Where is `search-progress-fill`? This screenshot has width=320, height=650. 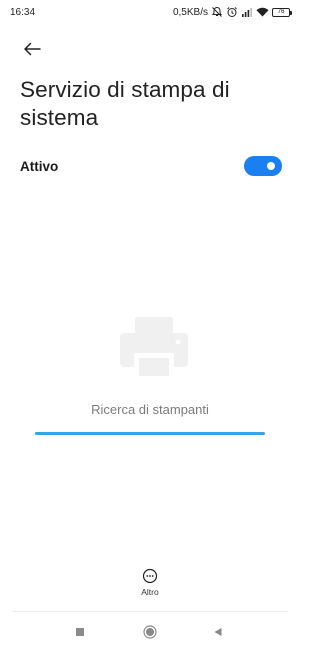 search-progress-fill is located at coordinates (150, 433).